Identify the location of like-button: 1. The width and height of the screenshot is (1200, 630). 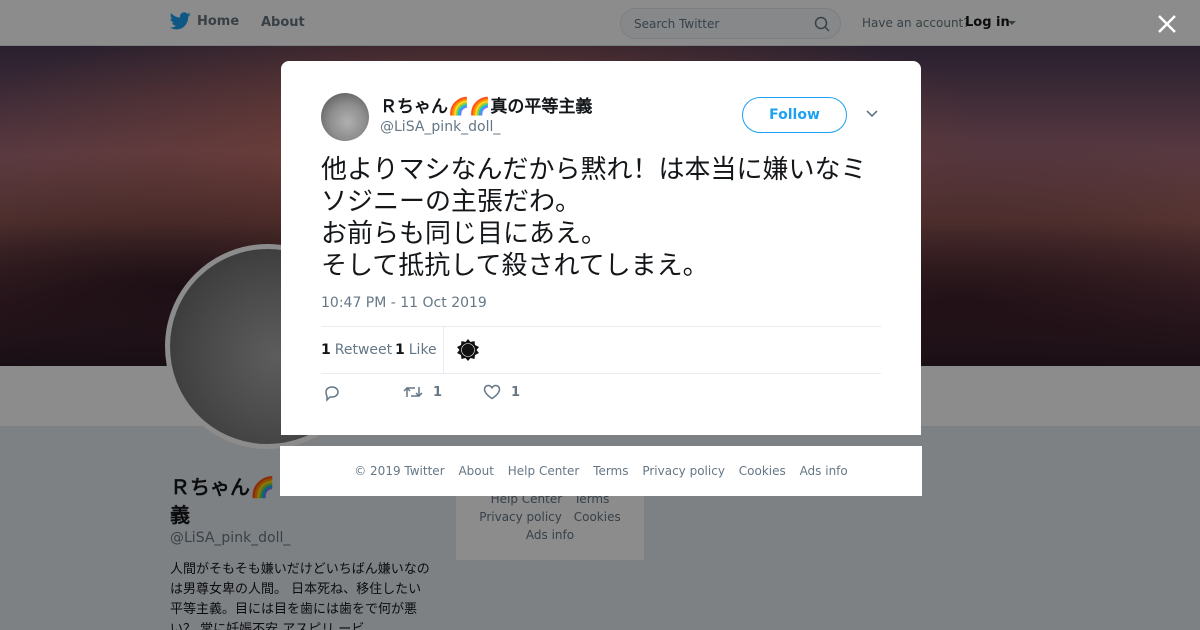
(501, 392).